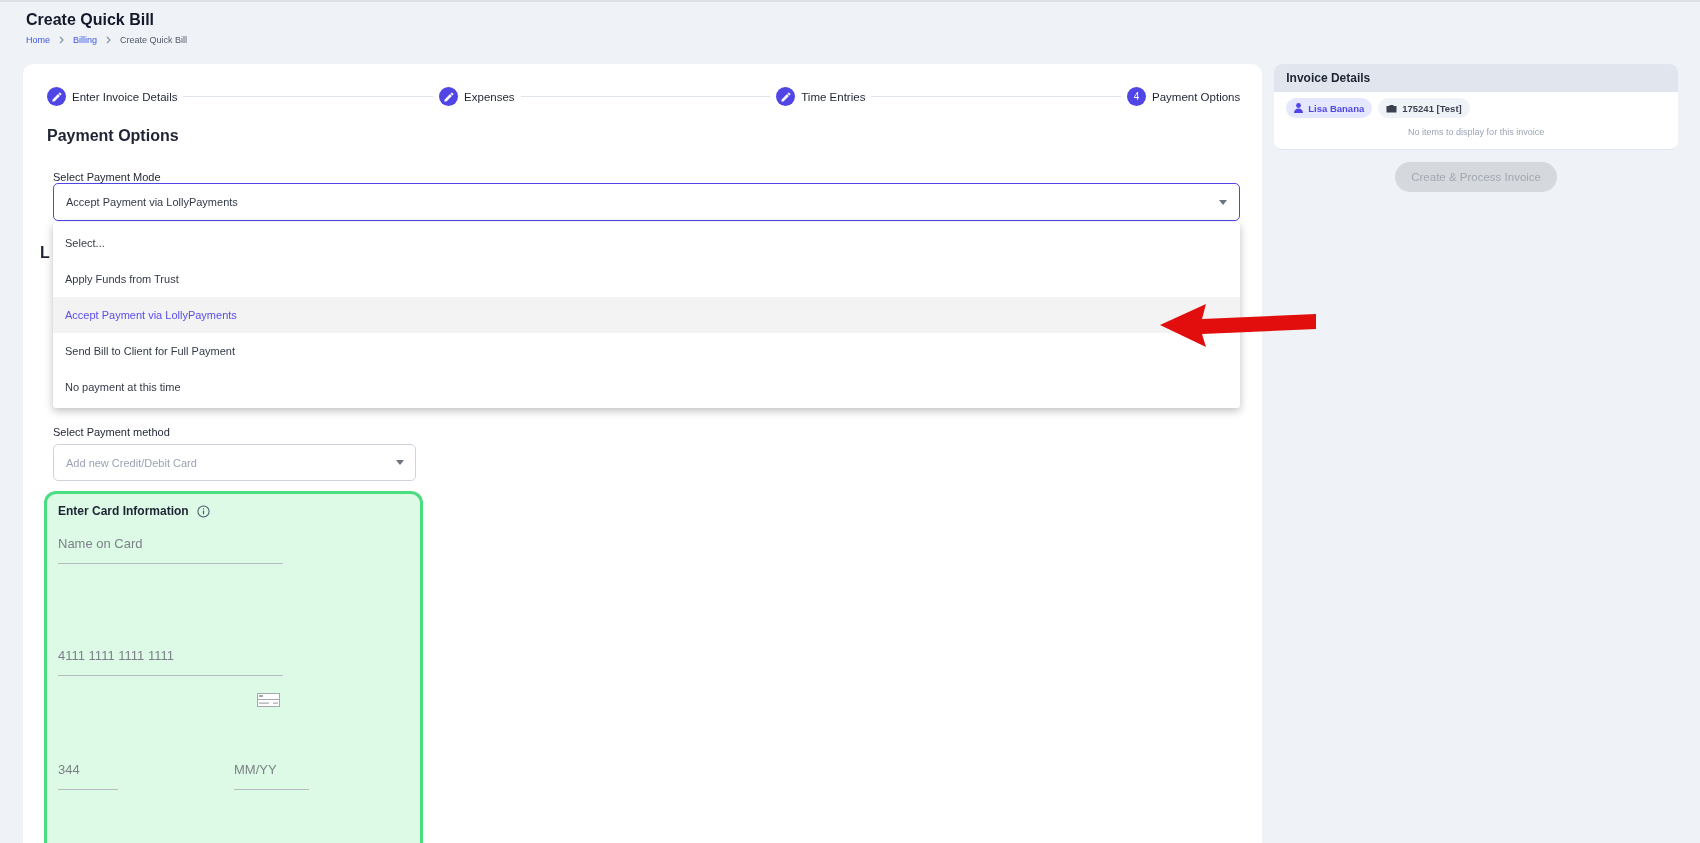 The image size is (1700, 843). Describe the element at coordinates (123, 511) in the screenshot. I see `card-section-title: Enter Card Information` at that location.